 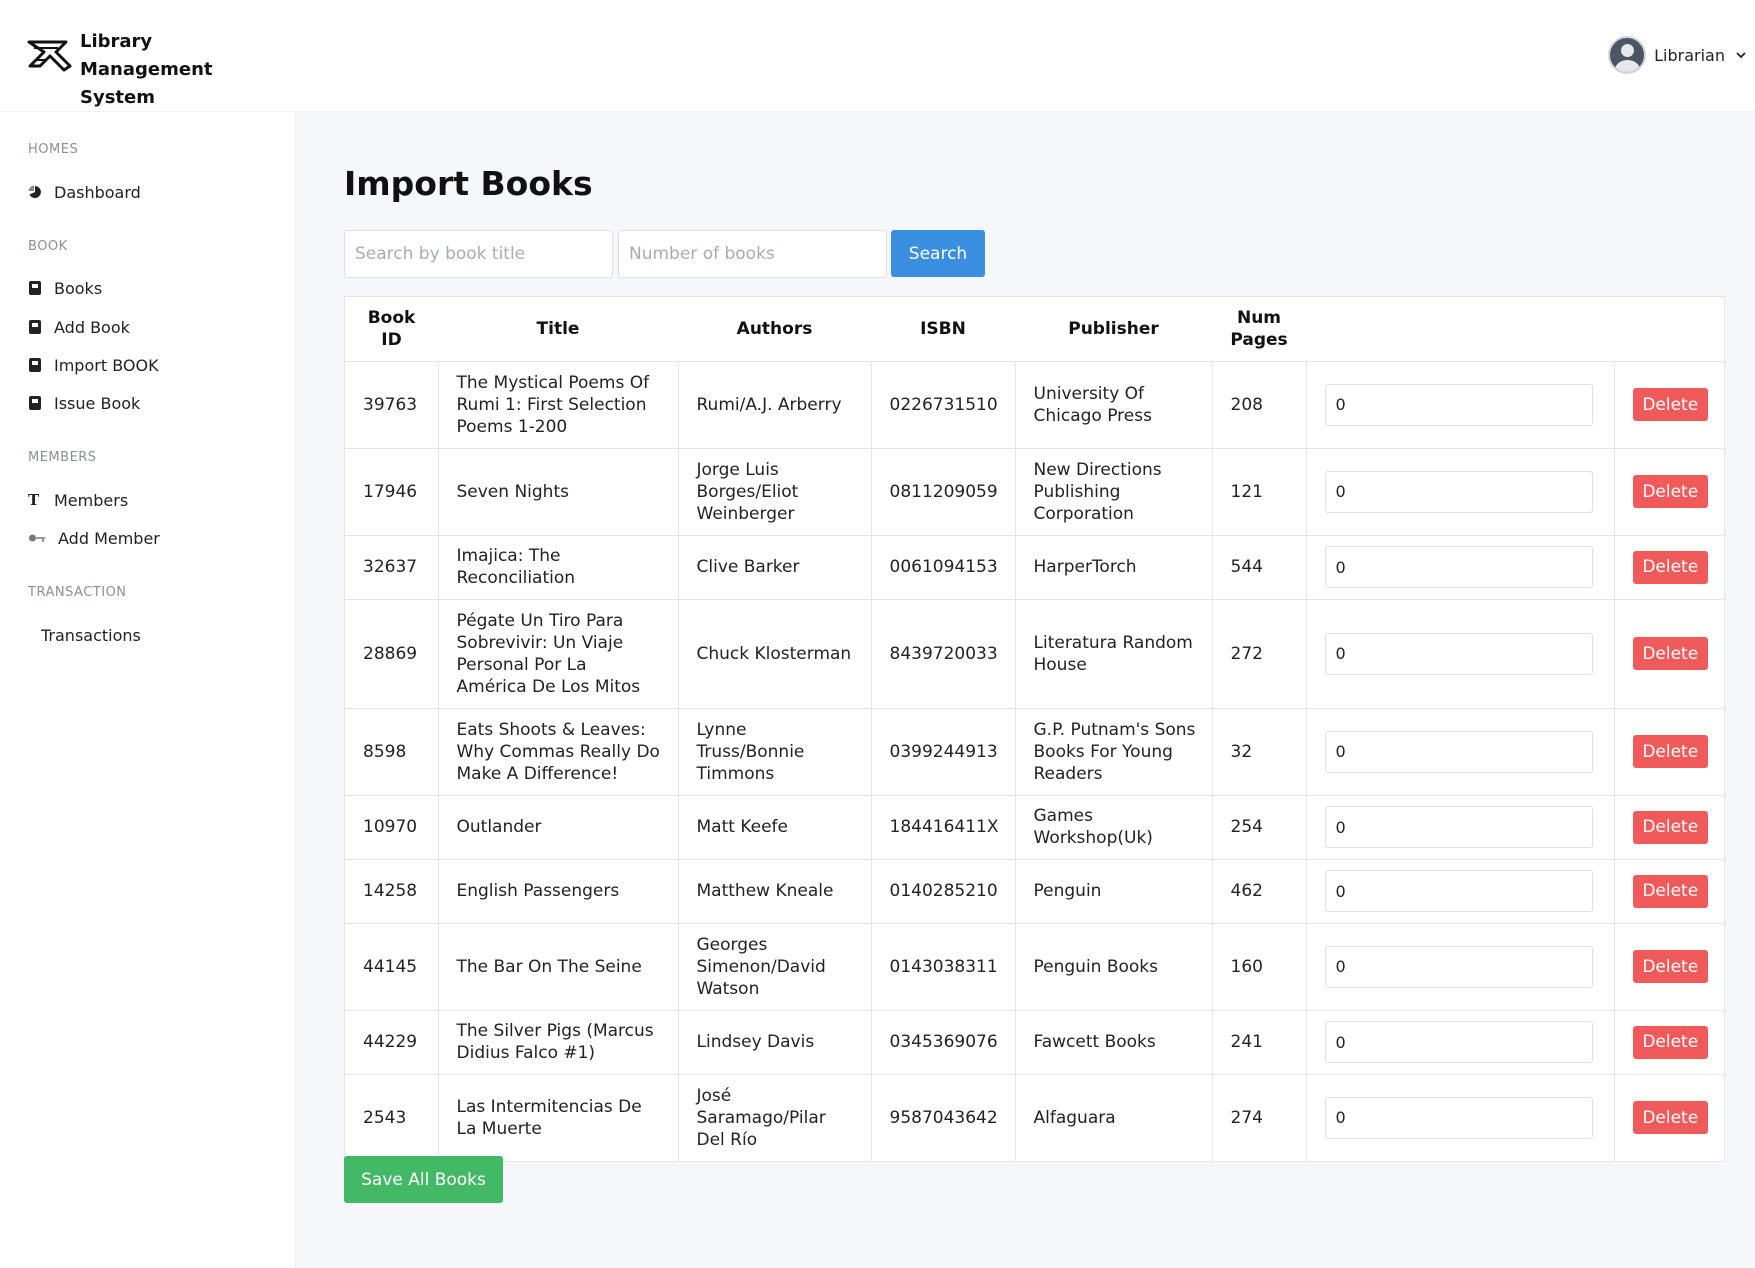 What do you see at coordinates (942, 1117) in the screenshot?
I see `cell-isbn: 9587043642` at bounding box center [942, 1117].